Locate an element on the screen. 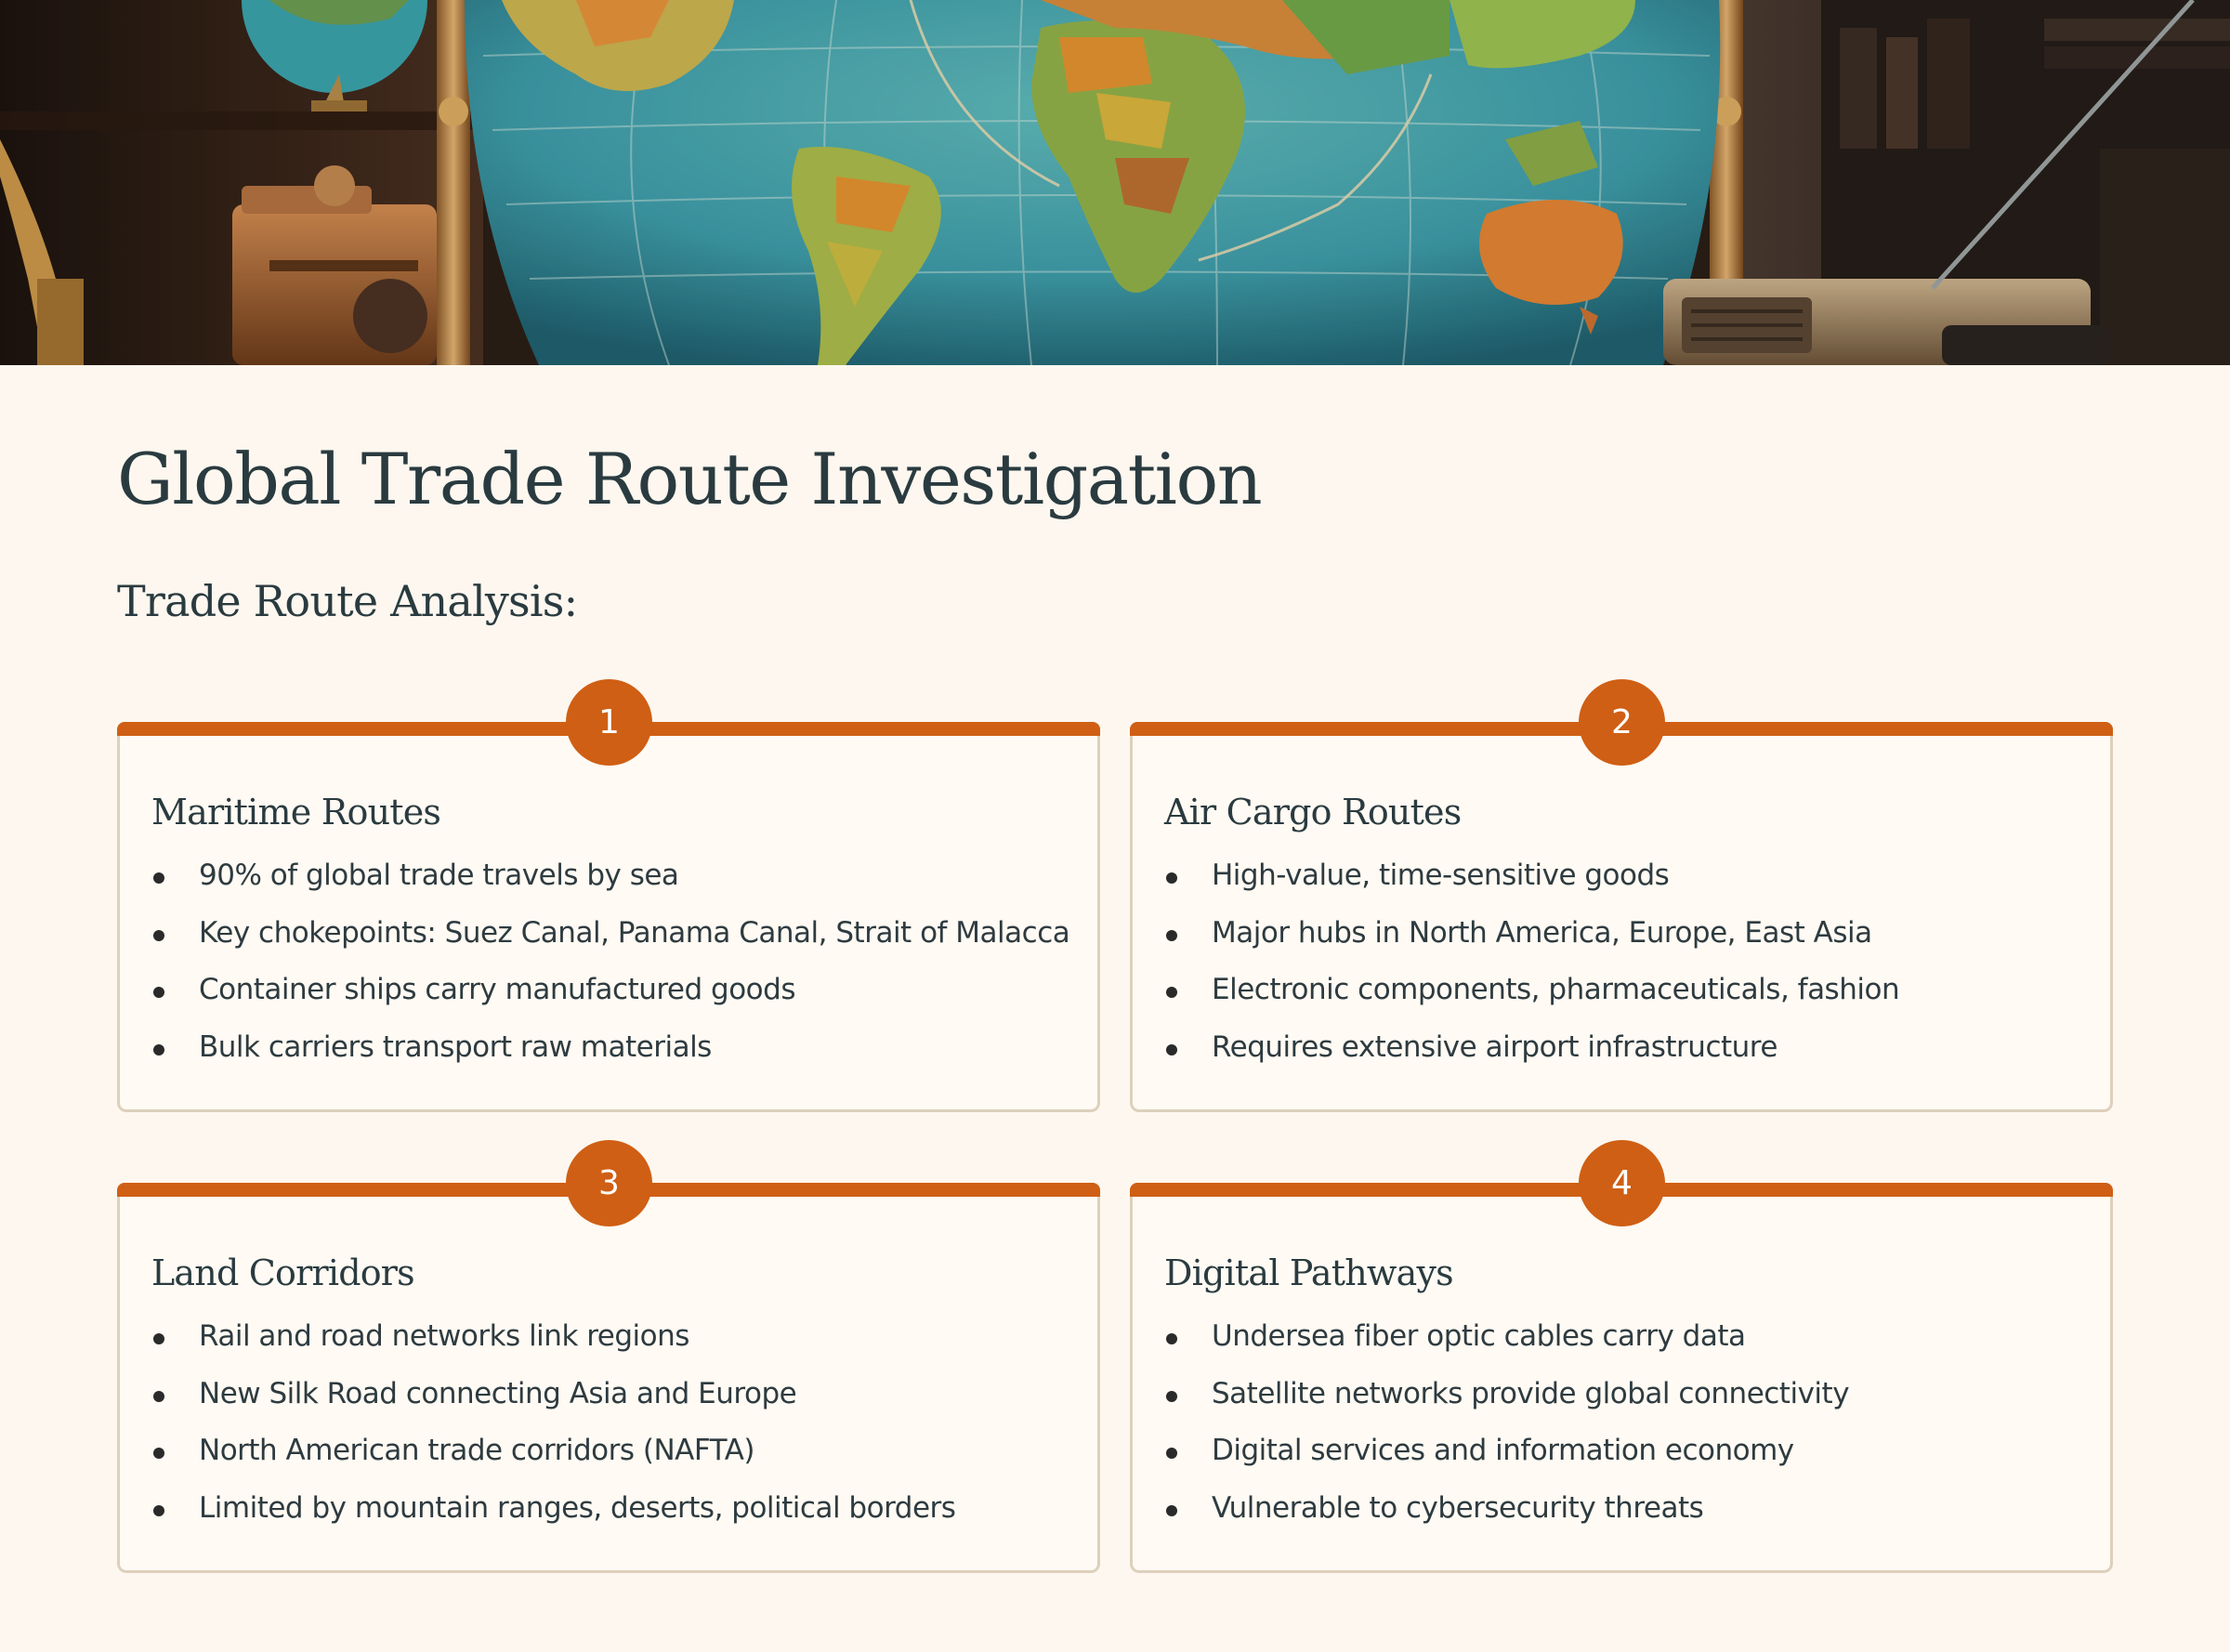 This screenshot has height=1652, width=2230. list-item: New Silk Road connecting Asia and Europe is located at coordinates (553, 1406).